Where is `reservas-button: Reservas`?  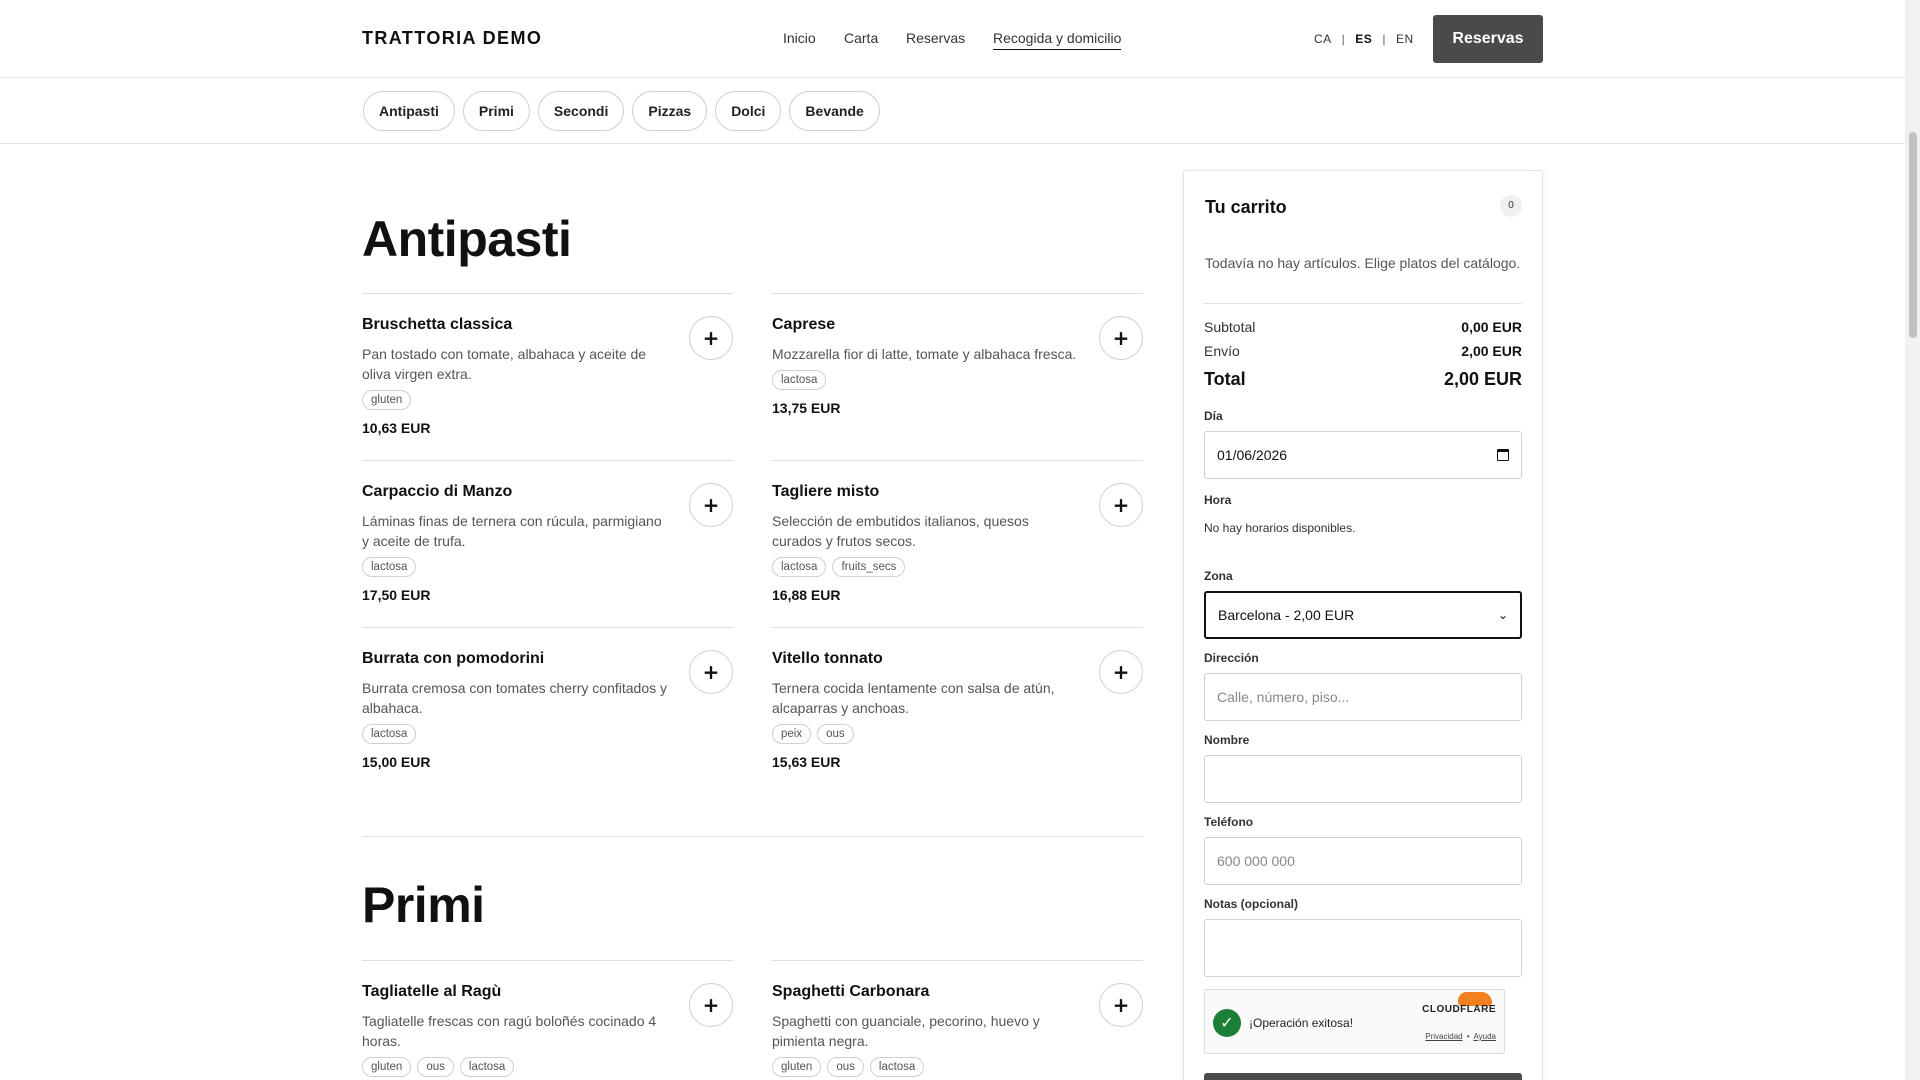
reservas-button: Reservas is located at coordinates (1488, 39).